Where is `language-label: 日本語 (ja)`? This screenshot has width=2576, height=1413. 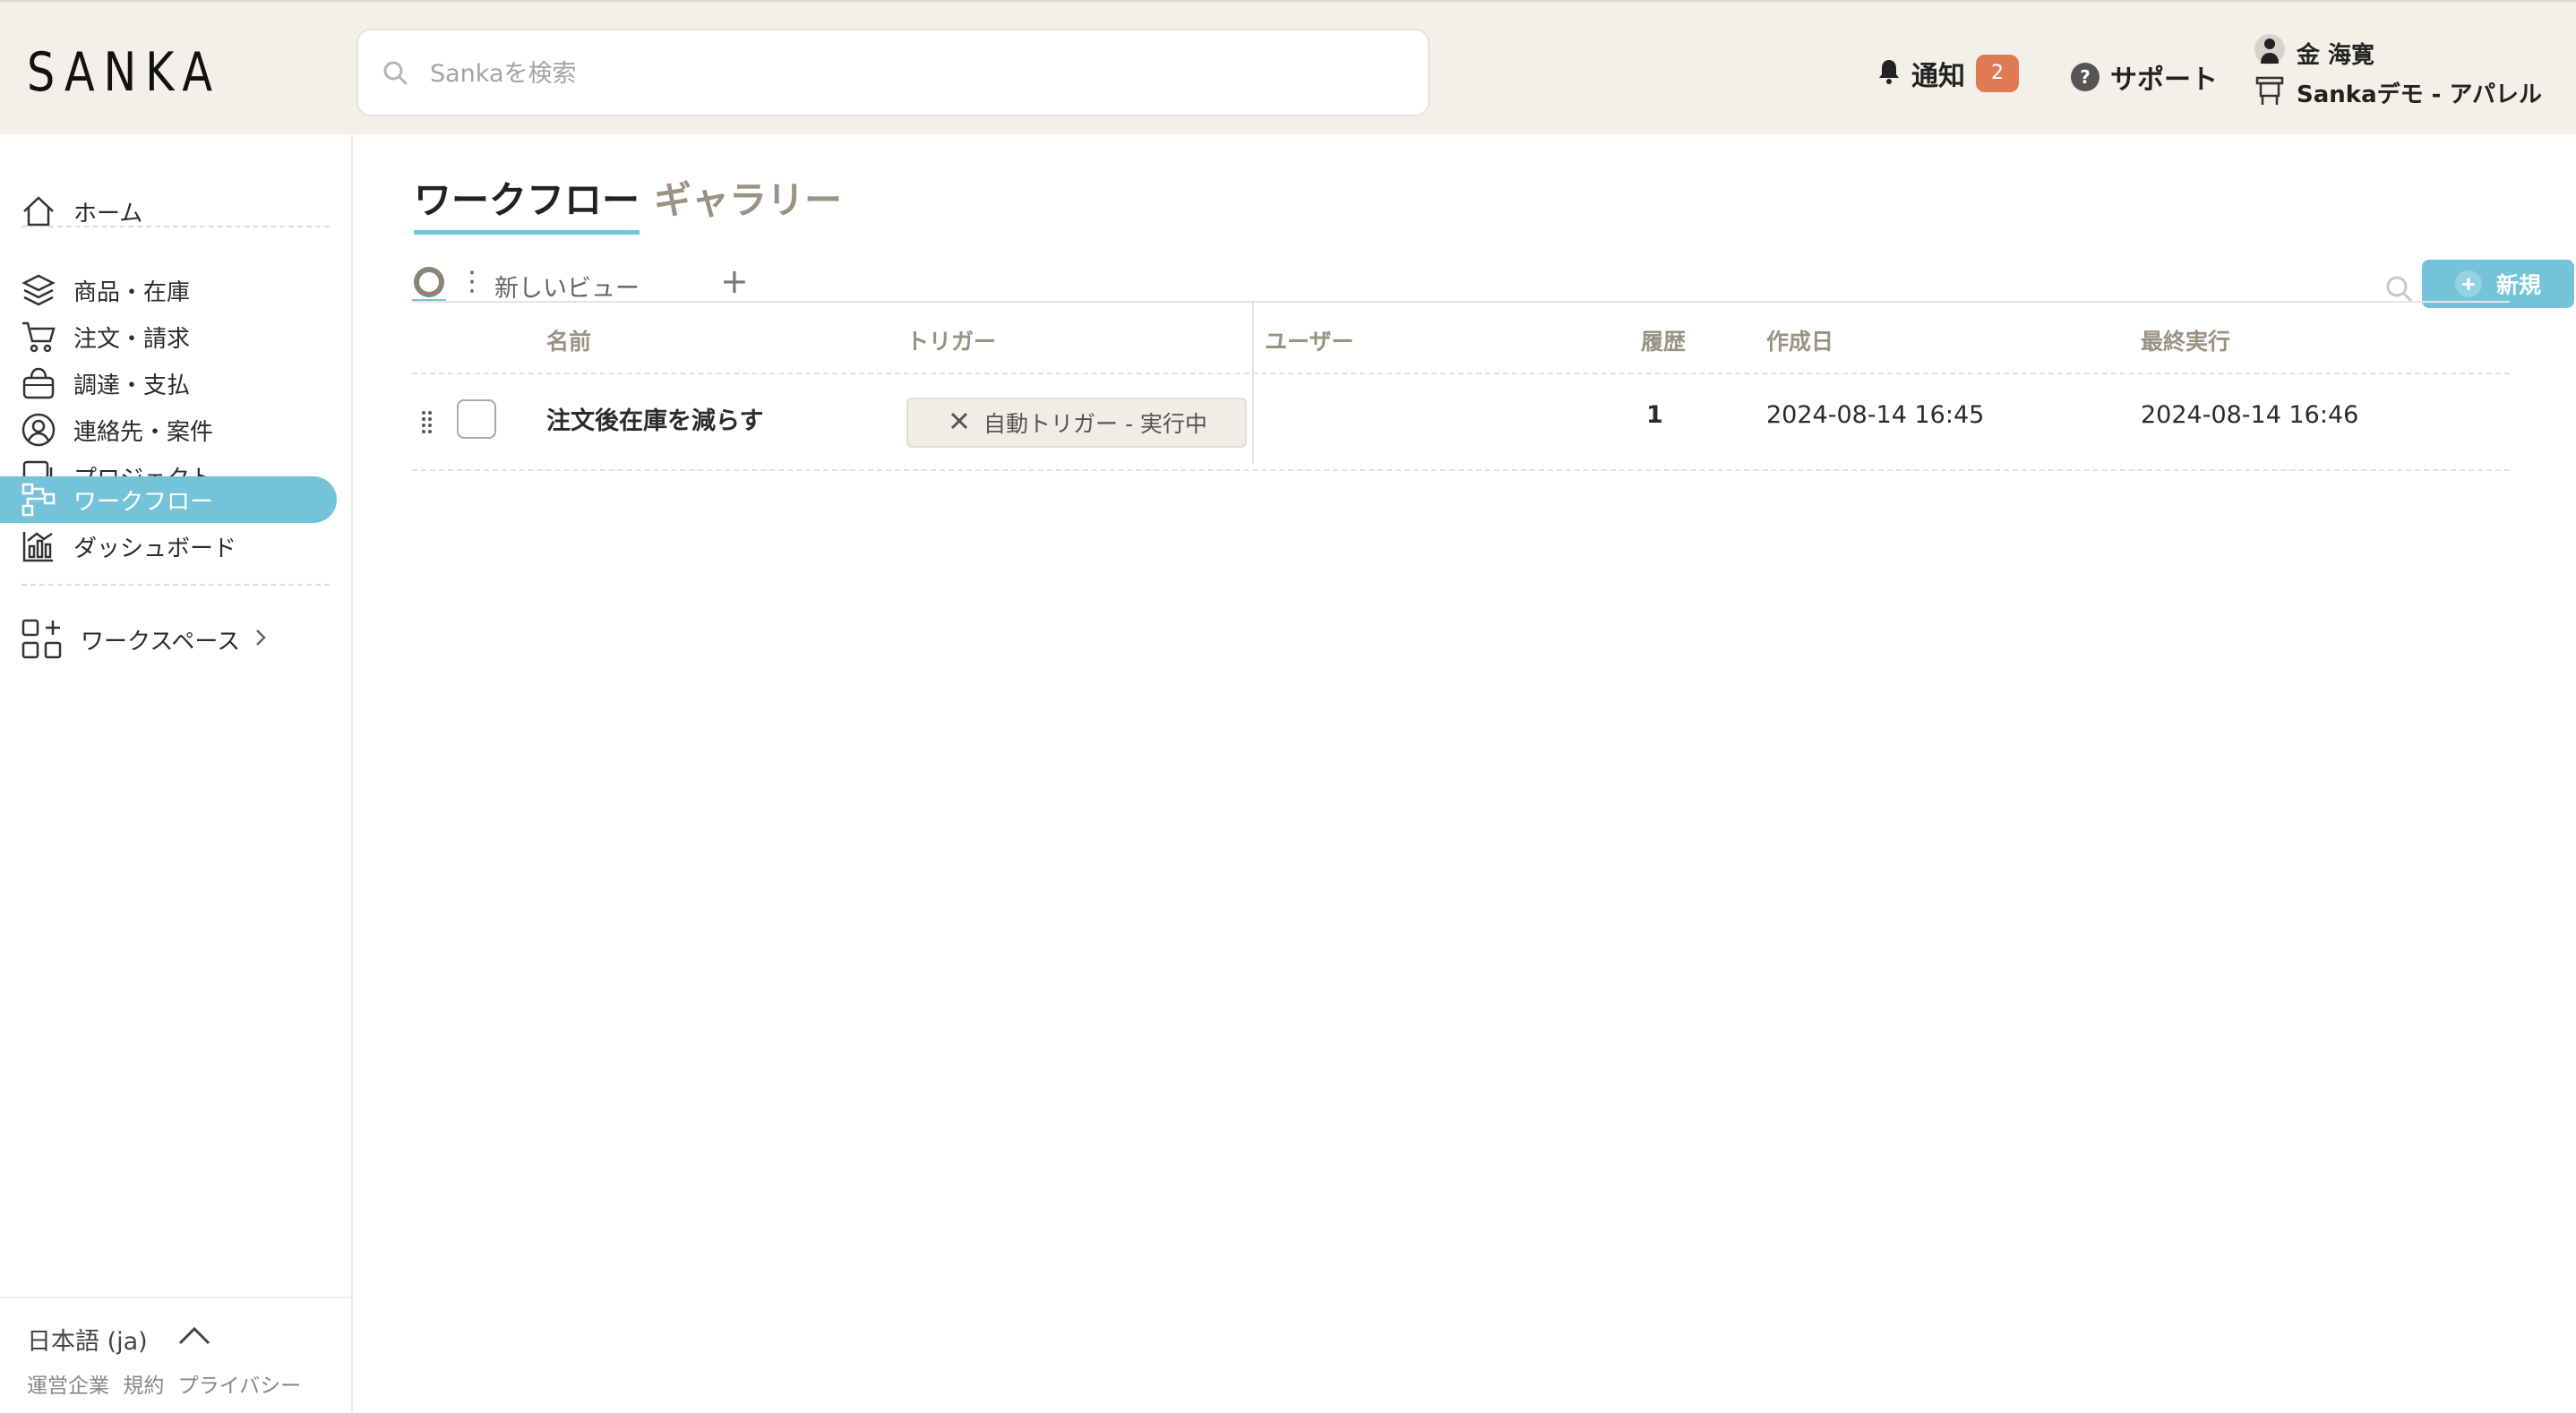
language-label: 日本語 (ja) is located at coordinates (87, 1342).